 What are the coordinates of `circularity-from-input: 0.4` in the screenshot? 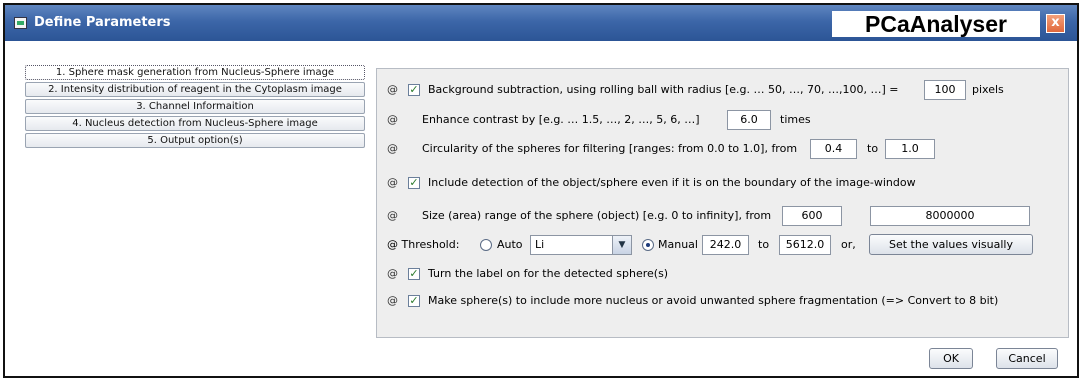 It's located at (833, 149).